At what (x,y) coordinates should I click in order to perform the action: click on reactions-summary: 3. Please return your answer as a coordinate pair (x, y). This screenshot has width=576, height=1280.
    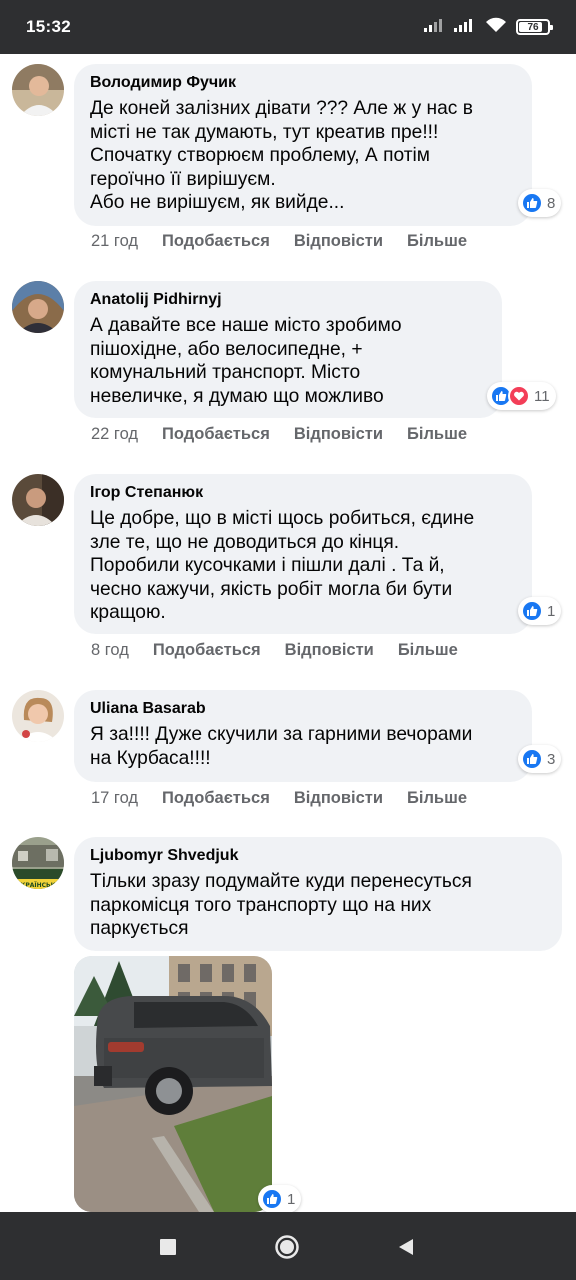
    Looking at the image, I should click on (540, 759).